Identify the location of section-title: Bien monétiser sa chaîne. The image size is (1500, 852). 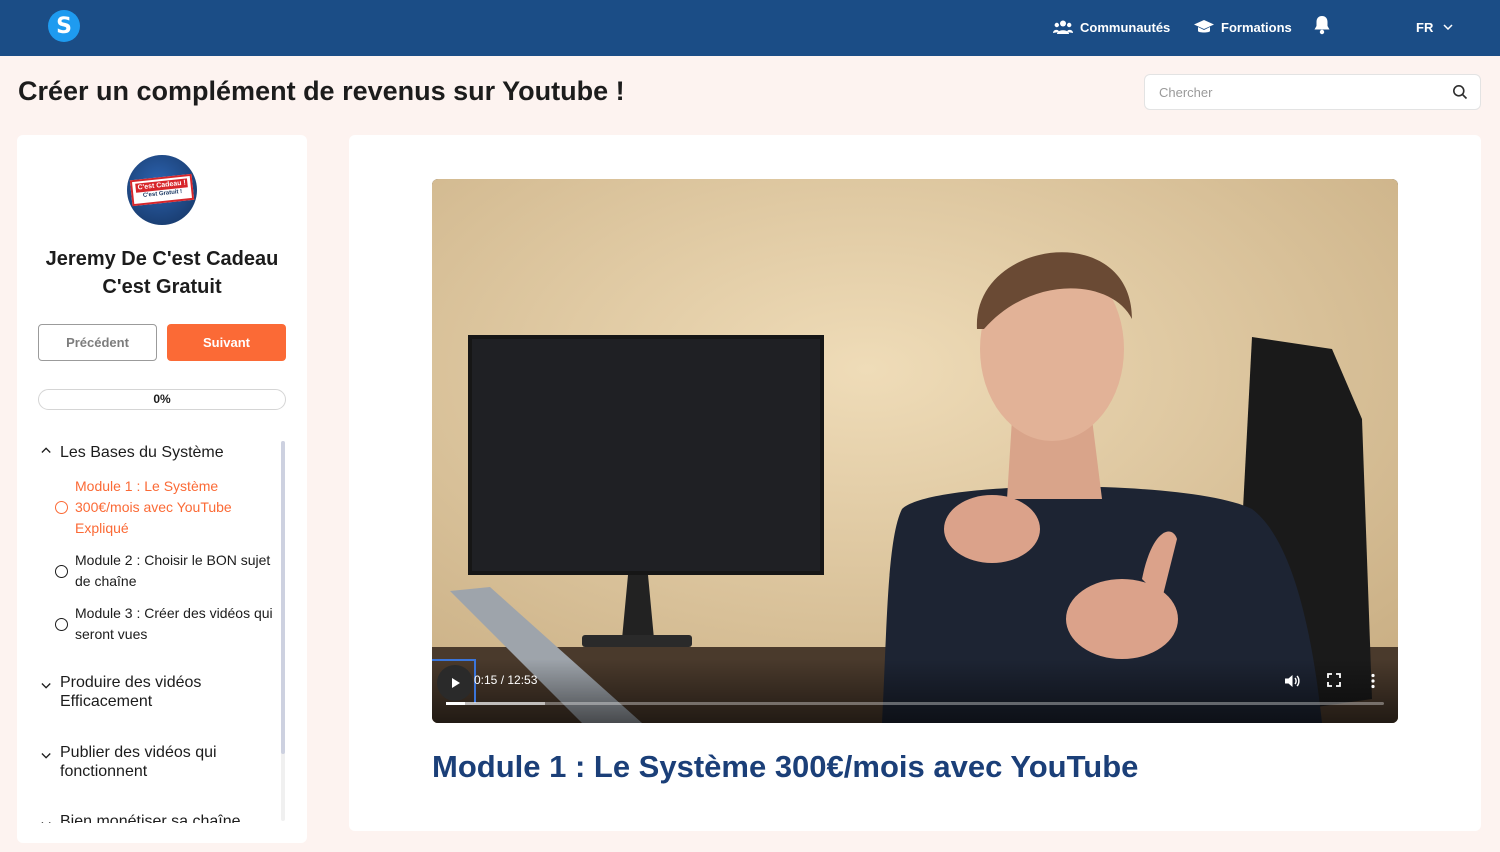
(150, 818).